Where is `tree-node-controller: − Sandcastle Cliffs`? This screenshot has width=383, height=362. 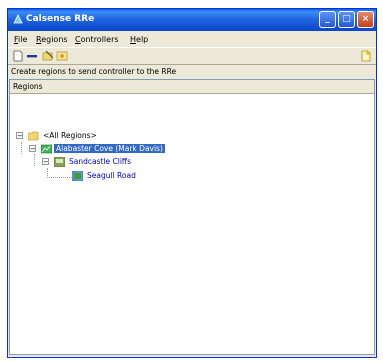 tree-node-controller: − Sandcastle Cliffs is located at coordinates (142, 162).